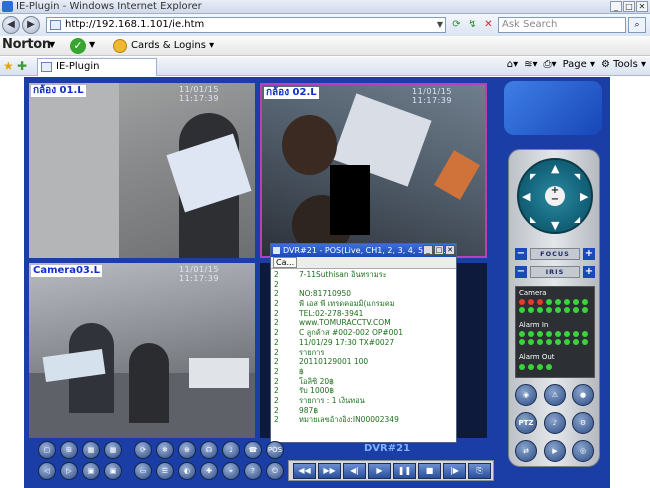 This screenshot has width=650, height=488. What do you see at coordinates (304, 471) in the screenshot?
I see `rewind-button: ◀◀` at bounding box center [304, 471].